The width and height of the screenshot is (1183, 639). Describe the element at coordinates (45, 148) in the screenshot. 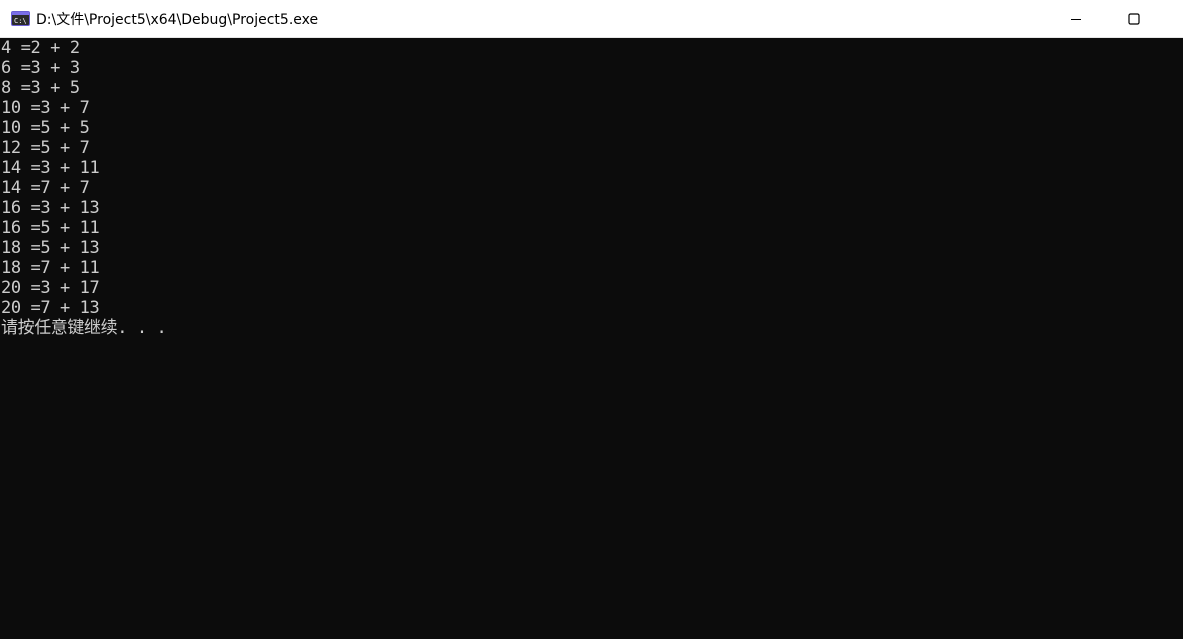

I see `console-line: 12 =5 + 7` at that location.